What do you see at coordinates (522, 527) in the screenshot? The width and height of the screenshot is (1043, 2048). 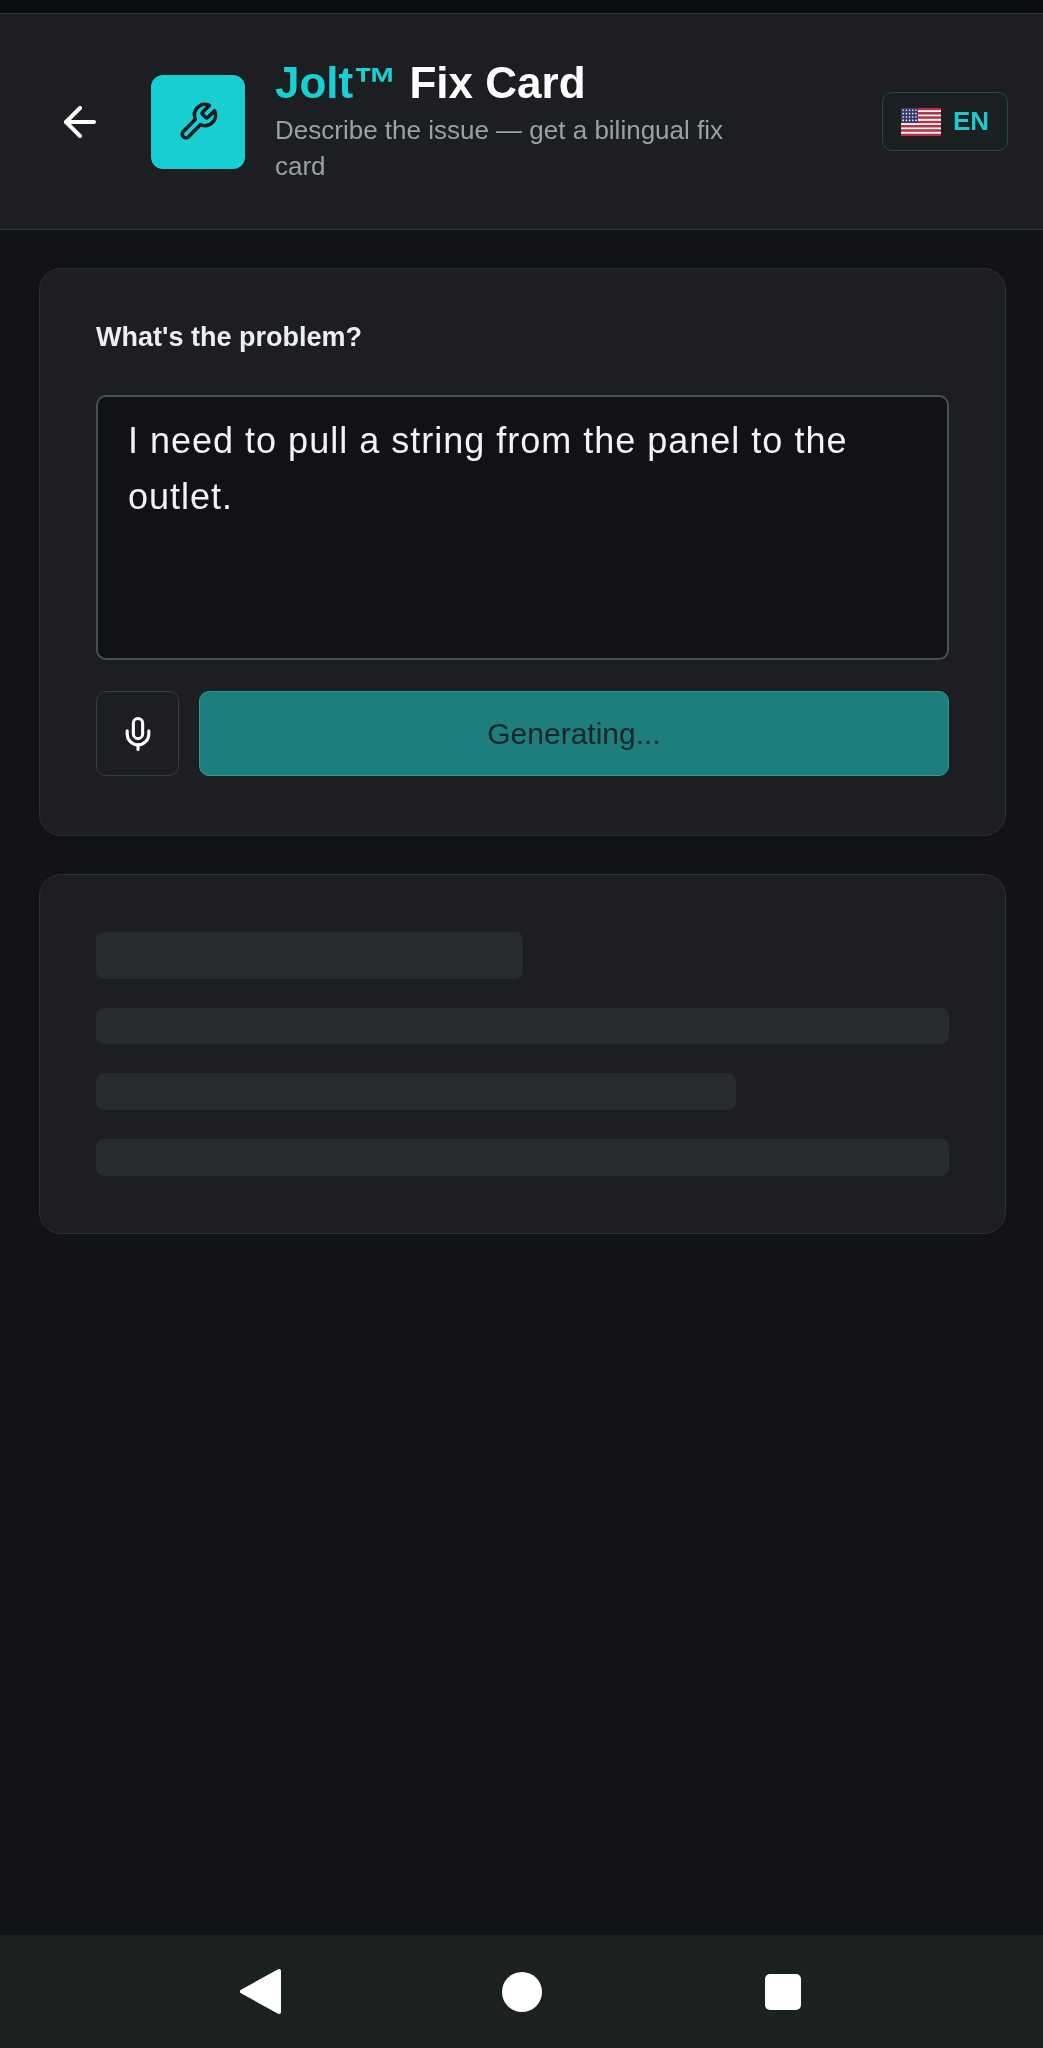 I see `problem-input: I need to pull a string from the panel to the outlet.` at bounding box center [522, 527].